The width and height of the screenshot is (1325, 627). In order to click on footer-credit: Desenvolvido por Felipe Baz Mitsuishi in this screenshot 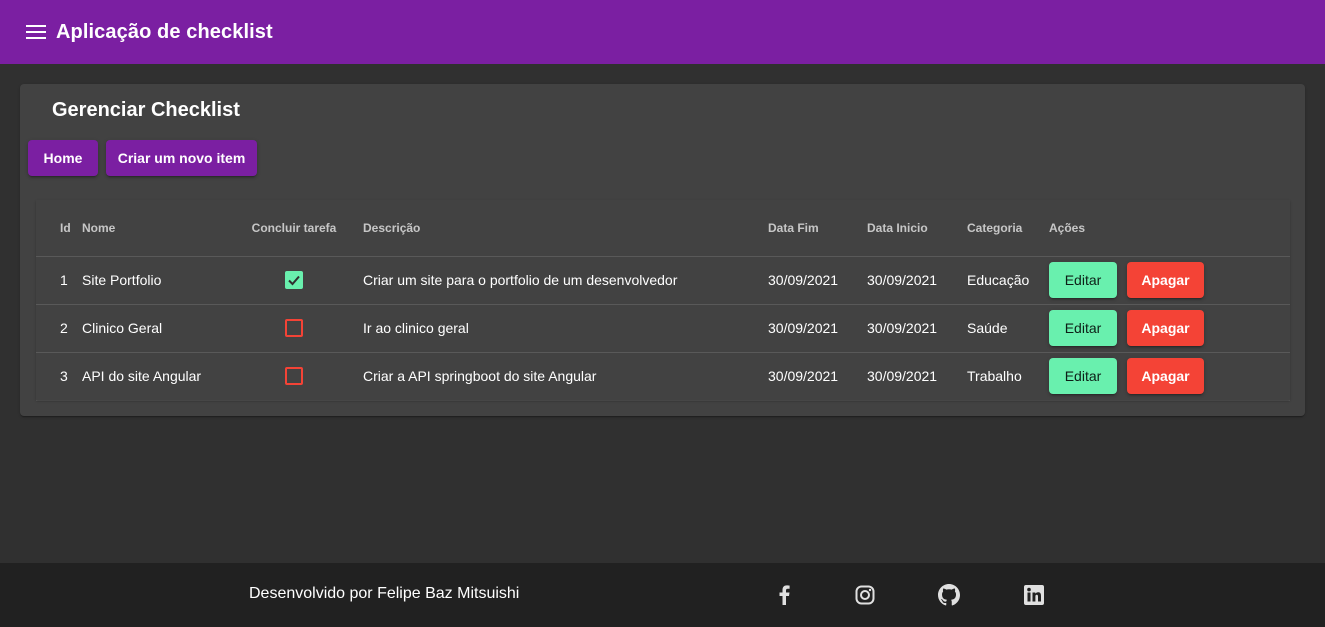, I will do `click(384, 593)`.